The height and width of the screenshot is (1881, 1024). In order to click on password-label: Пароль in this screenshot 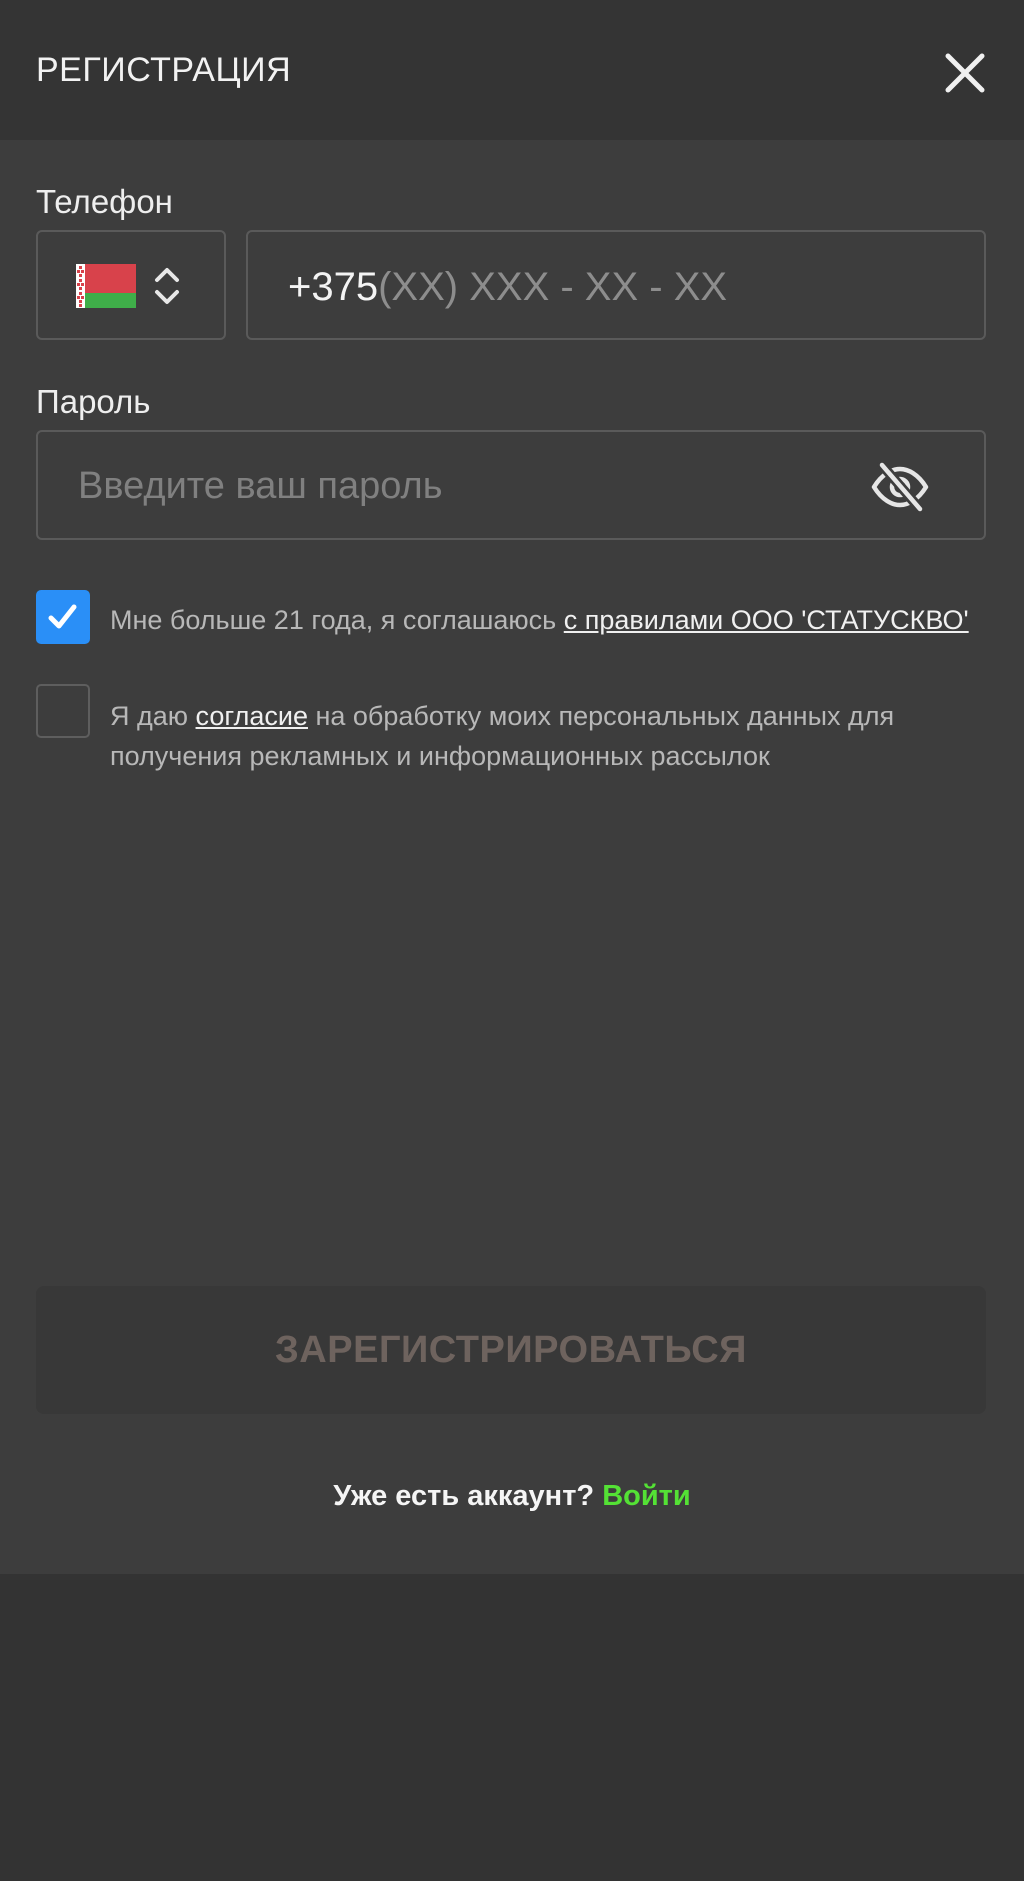, I will do `click(93, 401)`.